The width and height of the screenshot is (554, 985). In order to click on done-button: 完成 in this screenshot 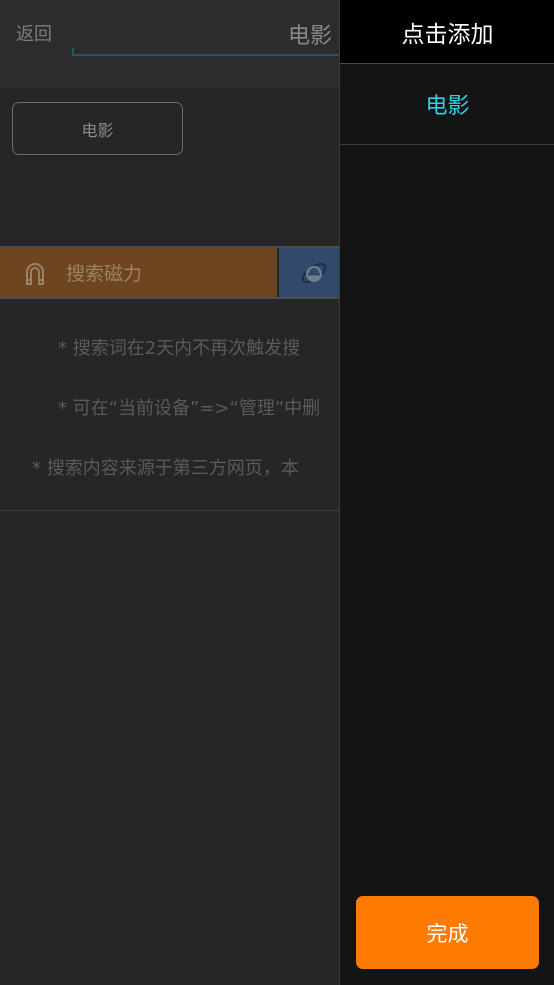, I will do `click(447, 932)`.